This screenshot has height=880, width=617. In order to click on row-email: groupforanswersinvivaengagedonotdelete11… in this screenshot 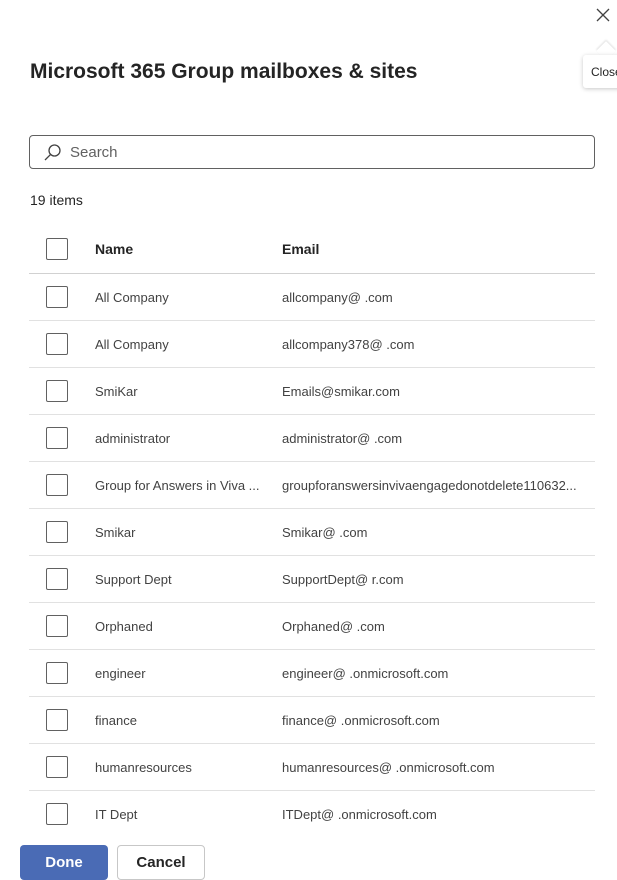, I will do `click(429, 485)`.